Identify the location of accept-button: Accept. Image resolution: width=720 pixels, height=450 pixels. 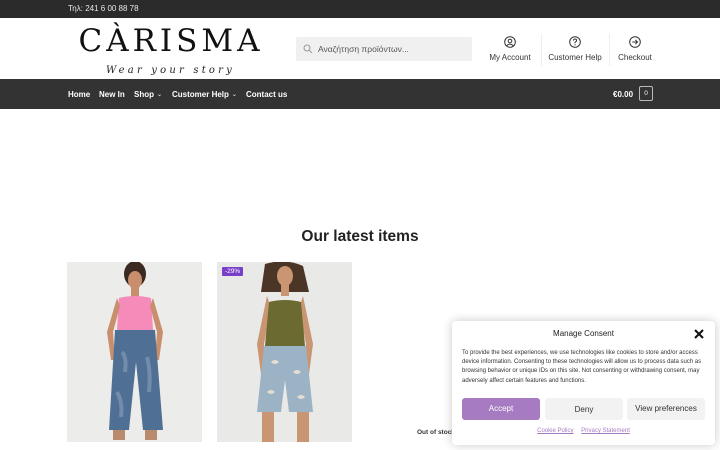
(501, 409).